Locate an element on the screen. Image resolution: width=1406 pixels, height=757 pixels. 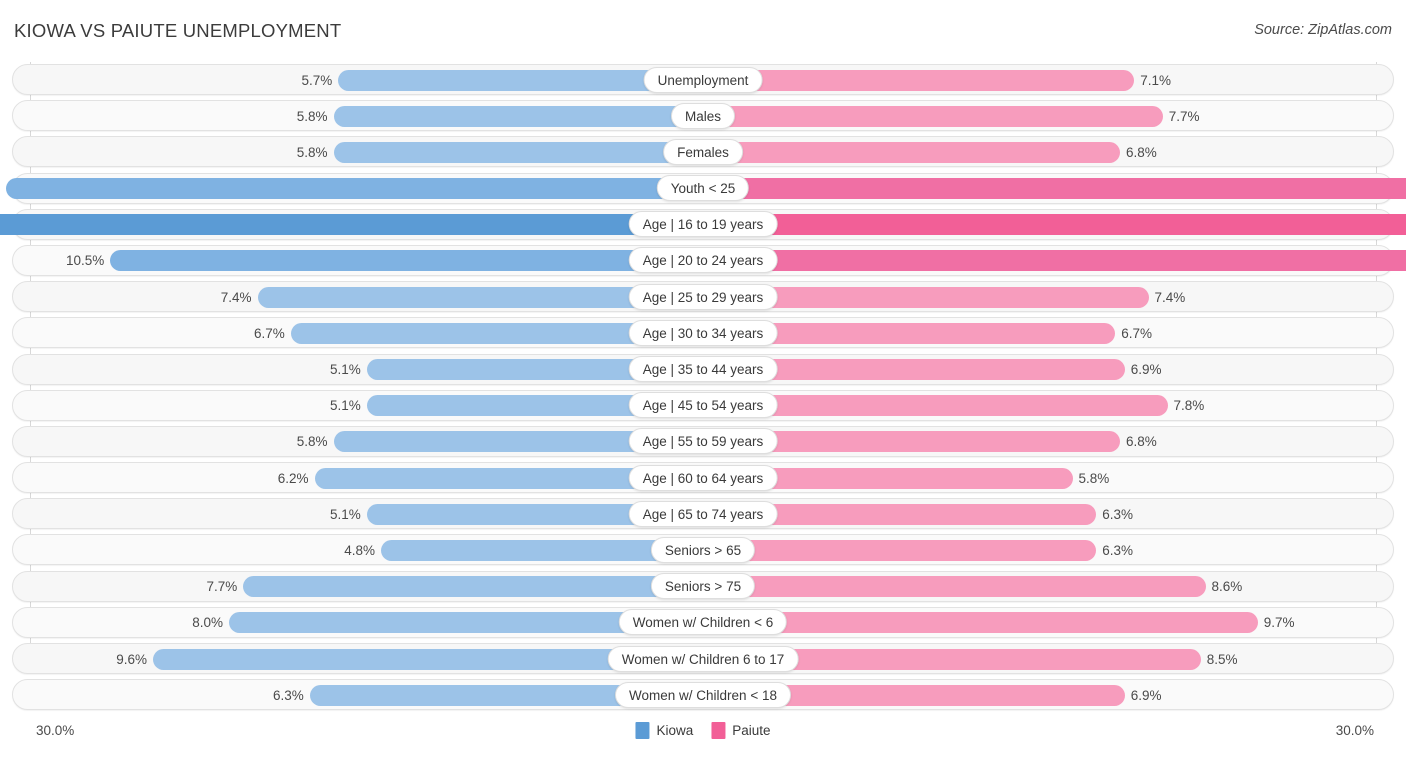
category-label: Women w/ Children < 18 is located at coordinates (703, 694).